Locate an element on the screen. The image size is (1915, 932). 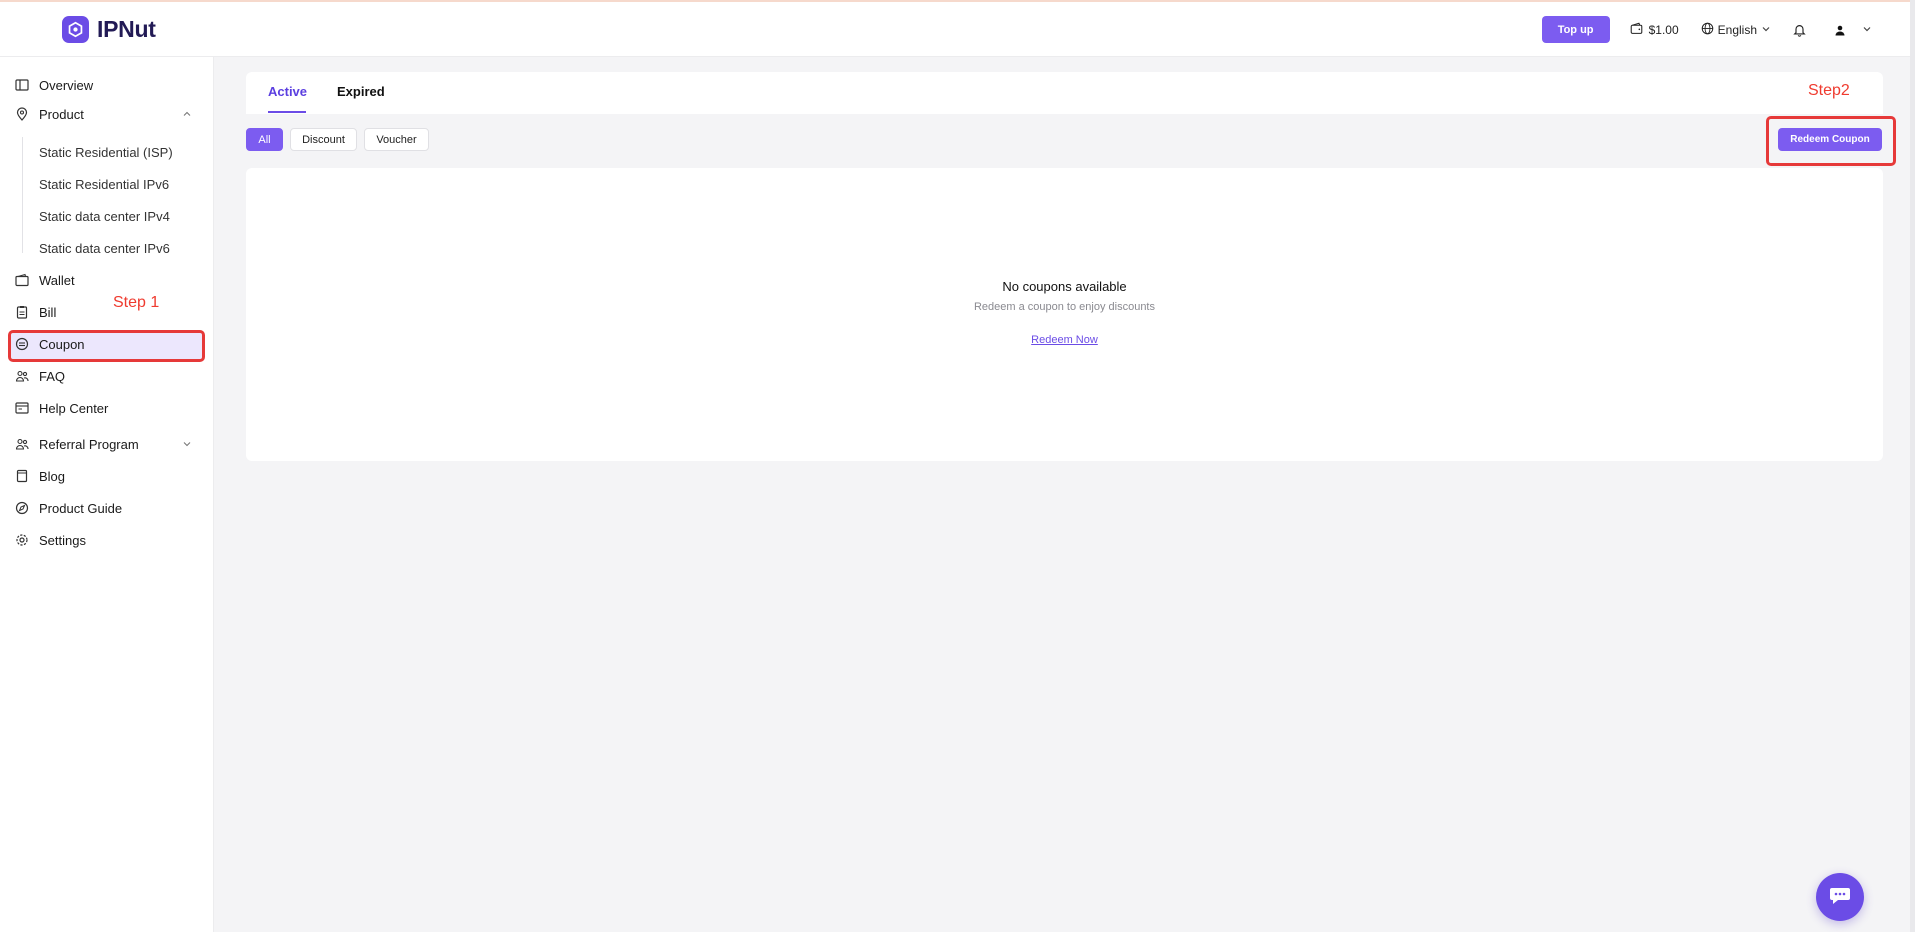
sidebar-item-label: Blog is located at coordinates (52, 476).